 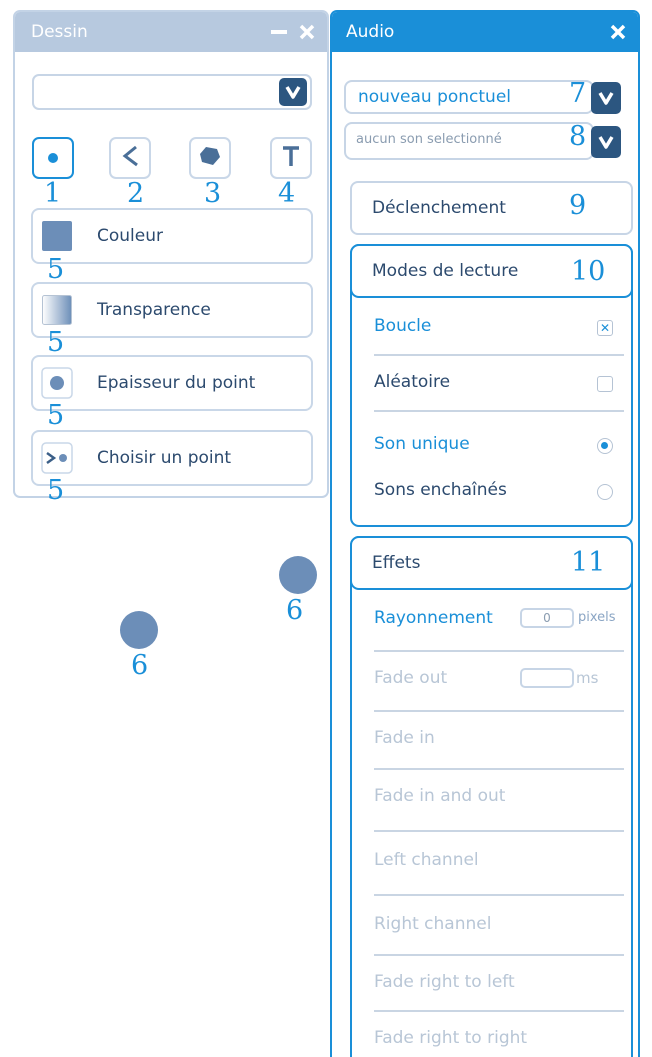 I want to click on boucle-checkbox: ✕, so click(x=605, y=328).